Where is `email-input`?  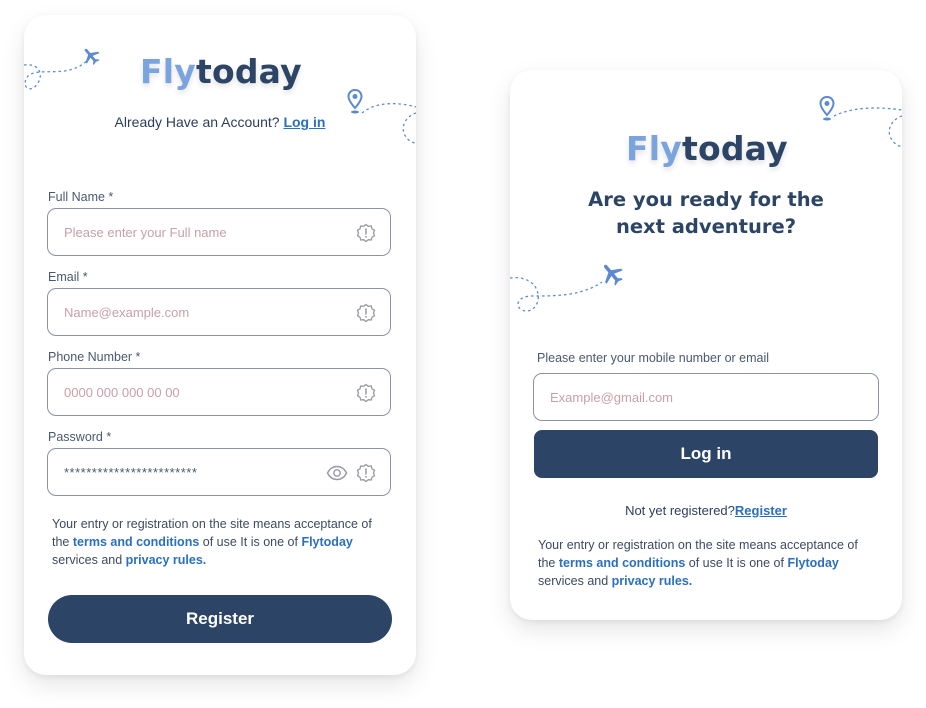
email-input is located at coordinates (199, 312).